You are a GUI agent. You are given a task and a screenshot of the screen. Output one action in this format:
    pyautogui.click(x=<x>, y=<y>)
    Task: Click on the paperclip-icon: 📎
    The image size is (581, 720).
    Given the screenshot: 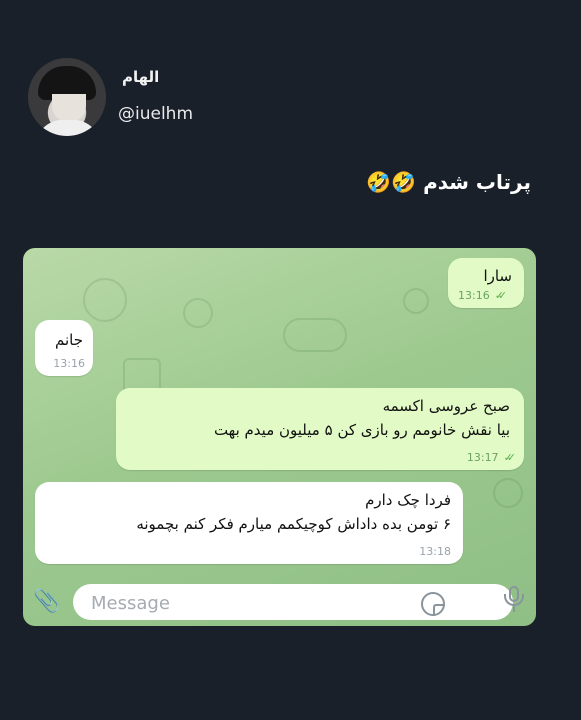 What is the action you would take?
    pyautogui.click(x=47, y=602)
    